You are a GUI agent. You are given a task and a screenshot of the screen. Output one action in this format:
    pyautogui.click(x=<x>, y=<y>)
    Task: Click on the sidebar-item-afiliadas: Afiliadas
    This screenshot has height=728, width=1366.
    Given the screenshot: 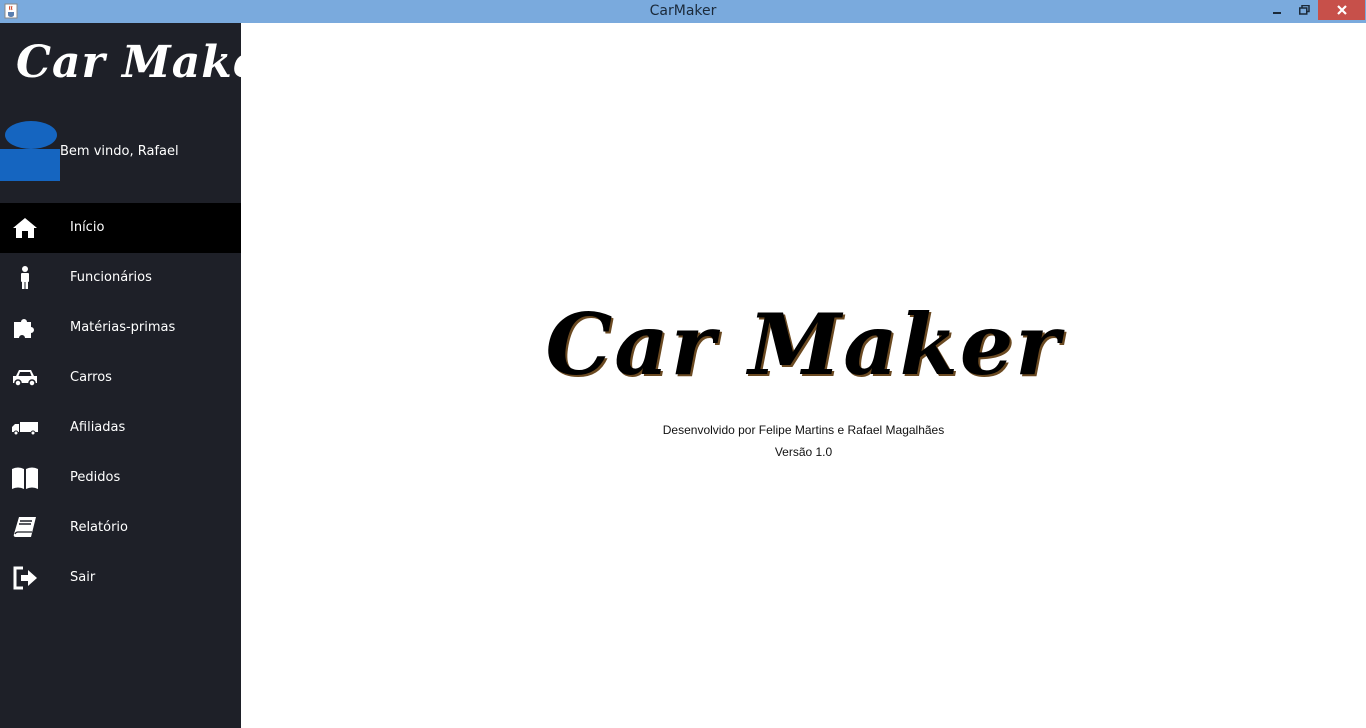 What is the action you would take?
    pyautogui.click(x=120, y=428)
    